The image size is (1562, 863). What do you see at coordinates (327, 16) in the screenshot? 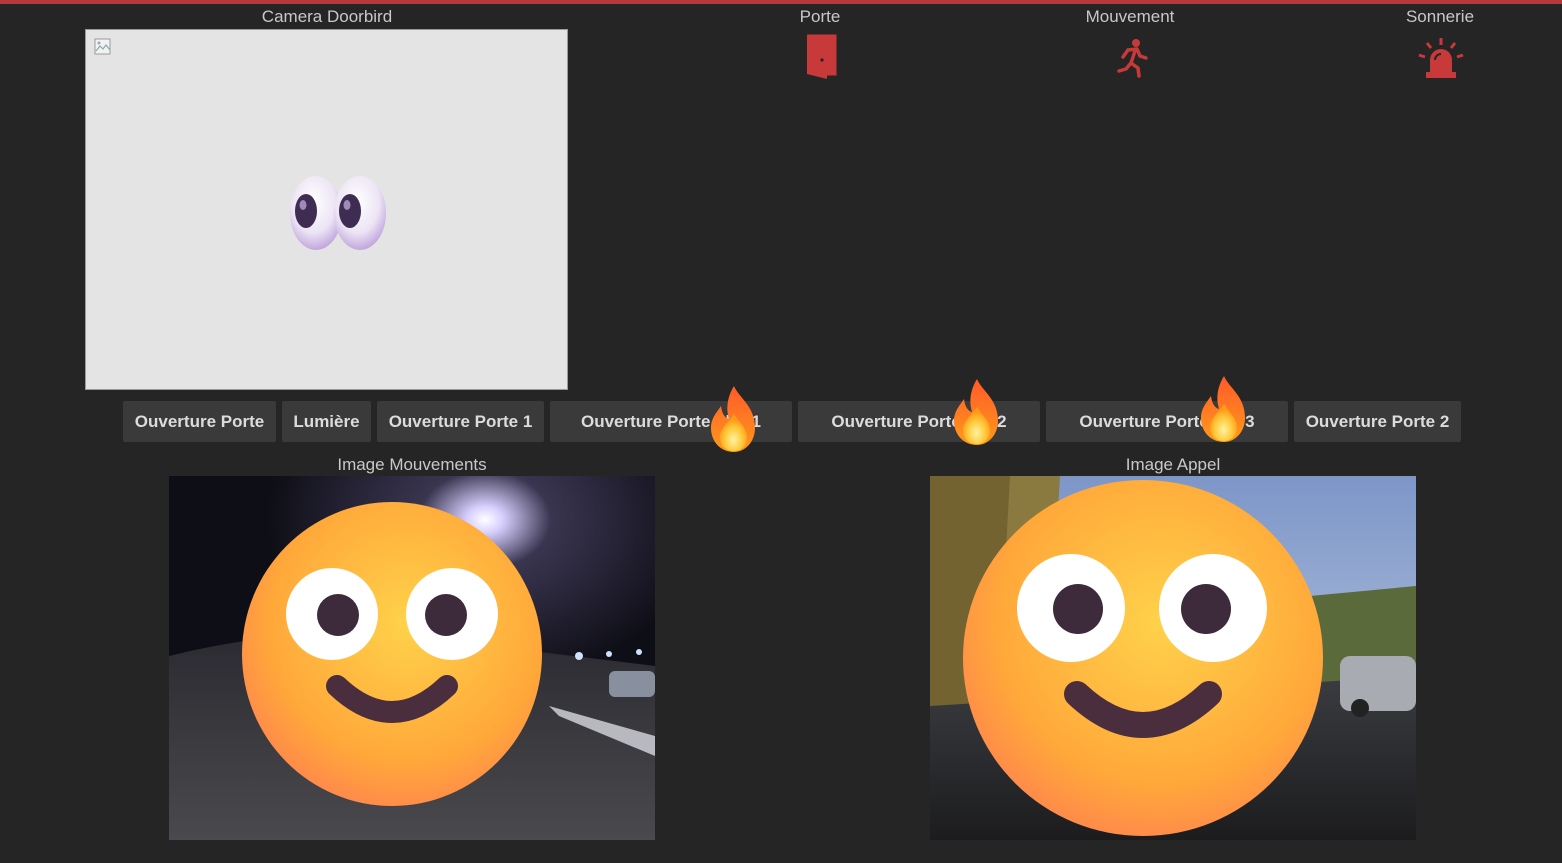
I see `camera-tile-label: Camera Doorbird` at bounding box center [327, 16].